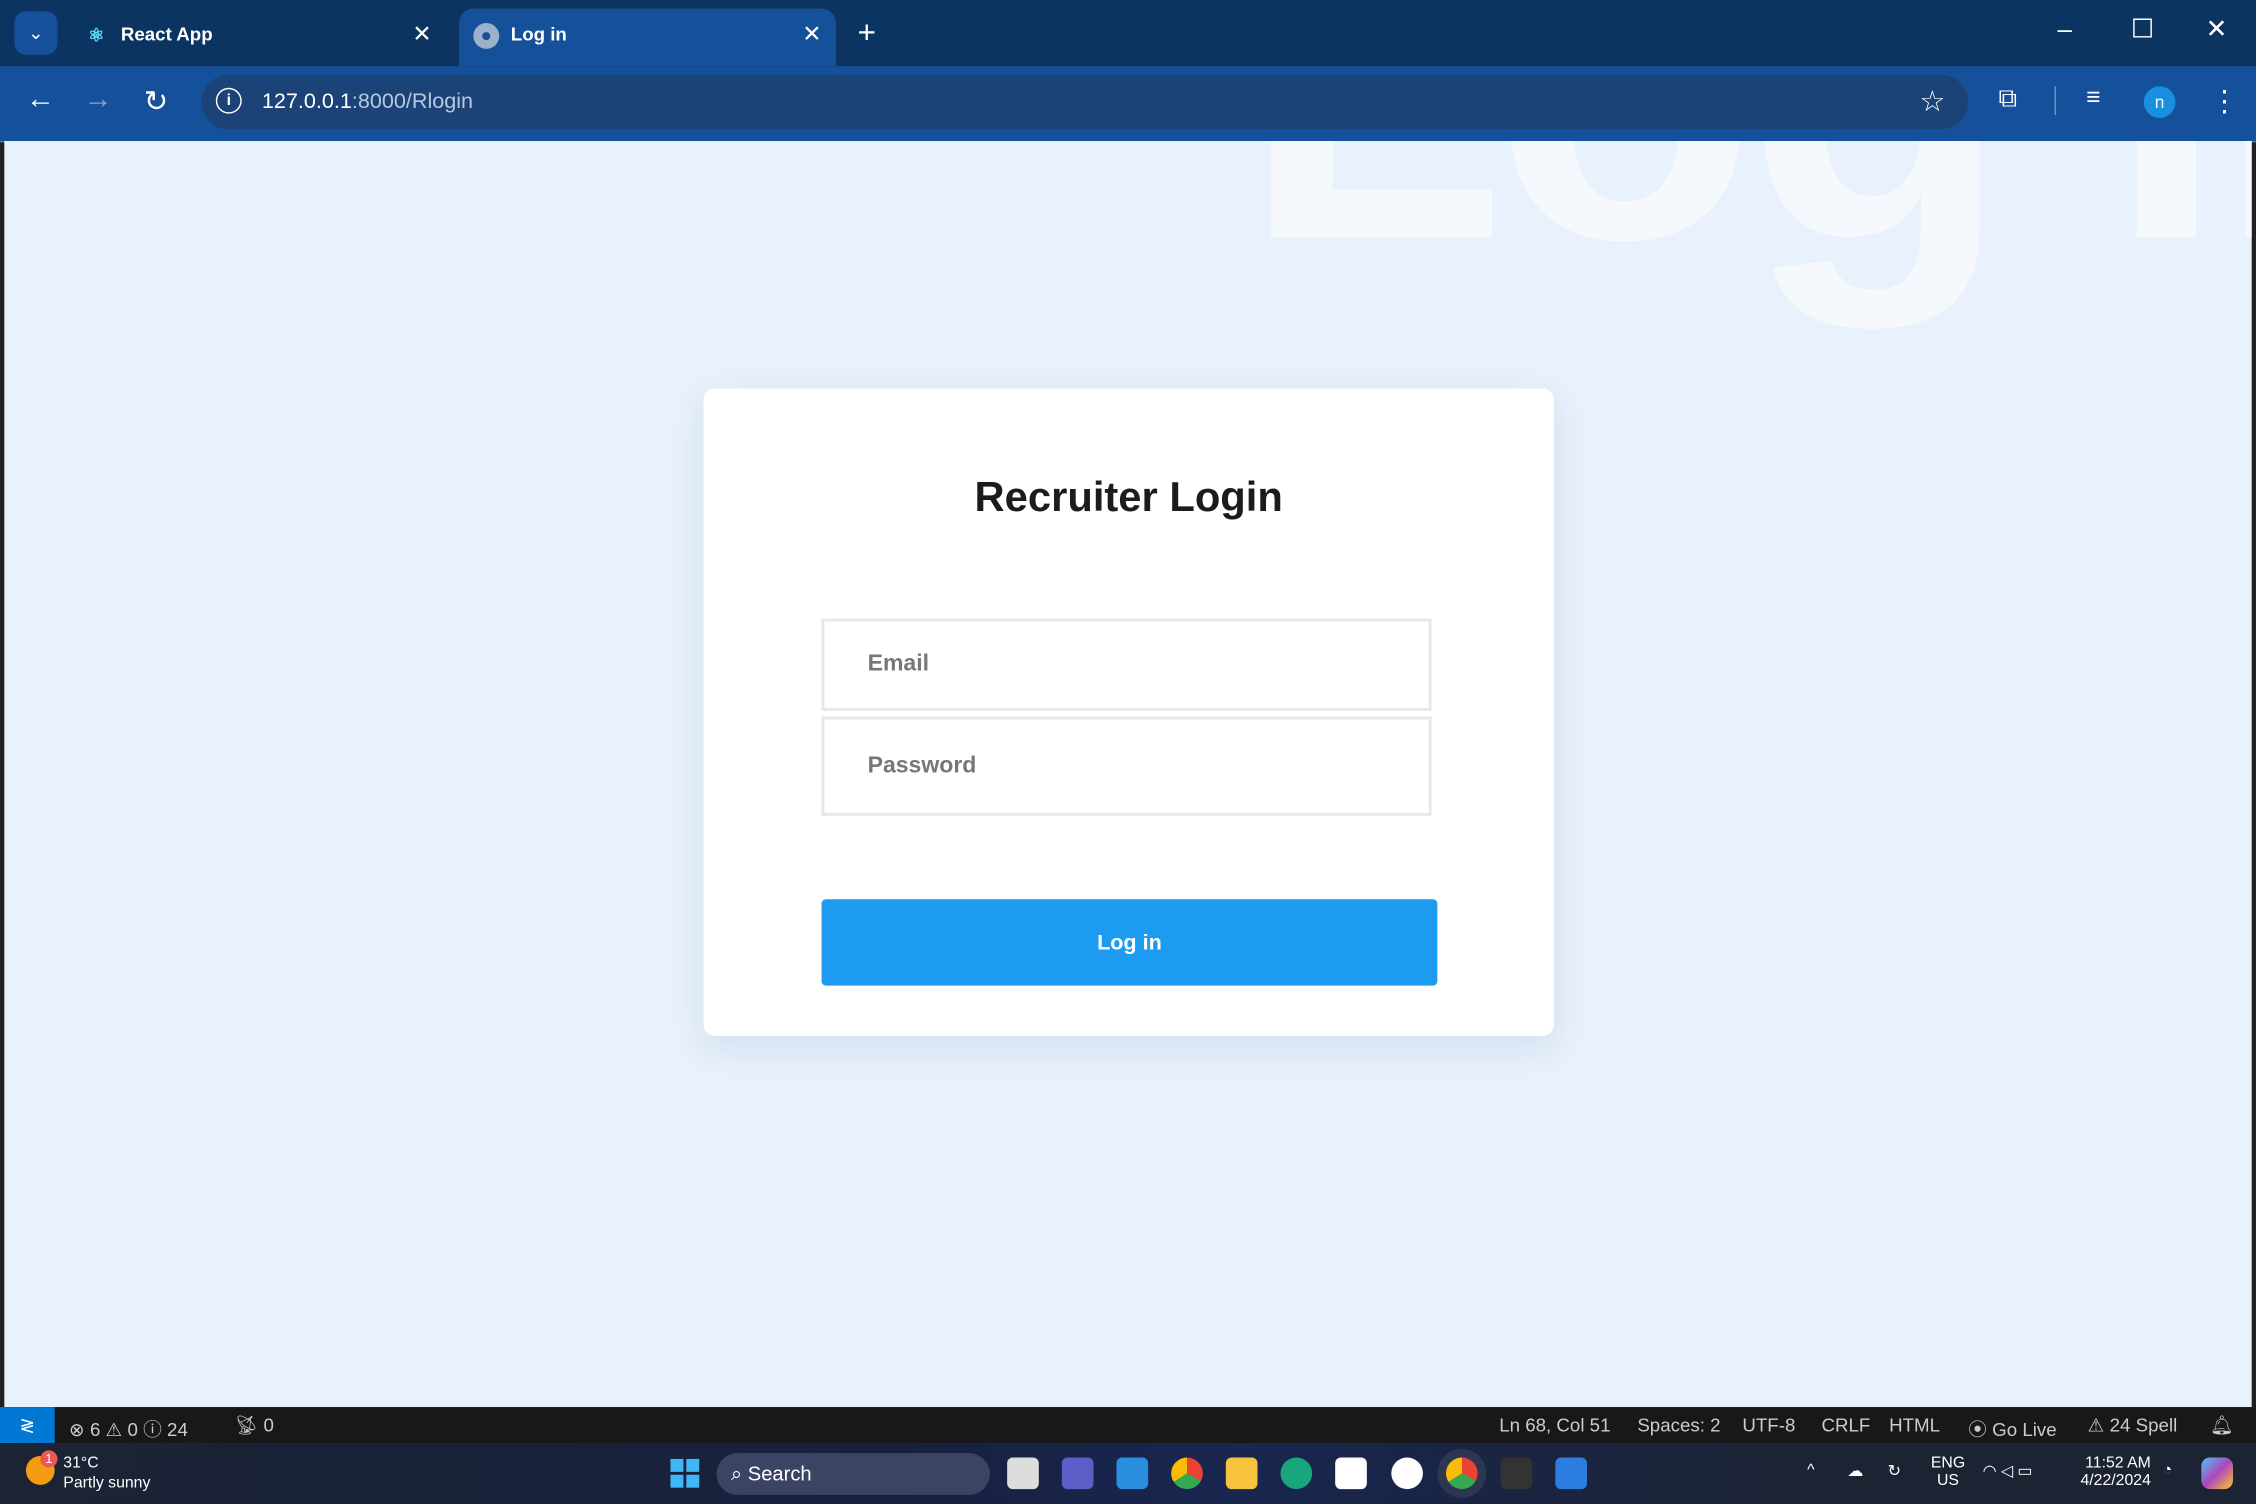 The height and width of the screenshot is (1504, 2256). I want to click on globe-icon: ●, so click(486, 36).